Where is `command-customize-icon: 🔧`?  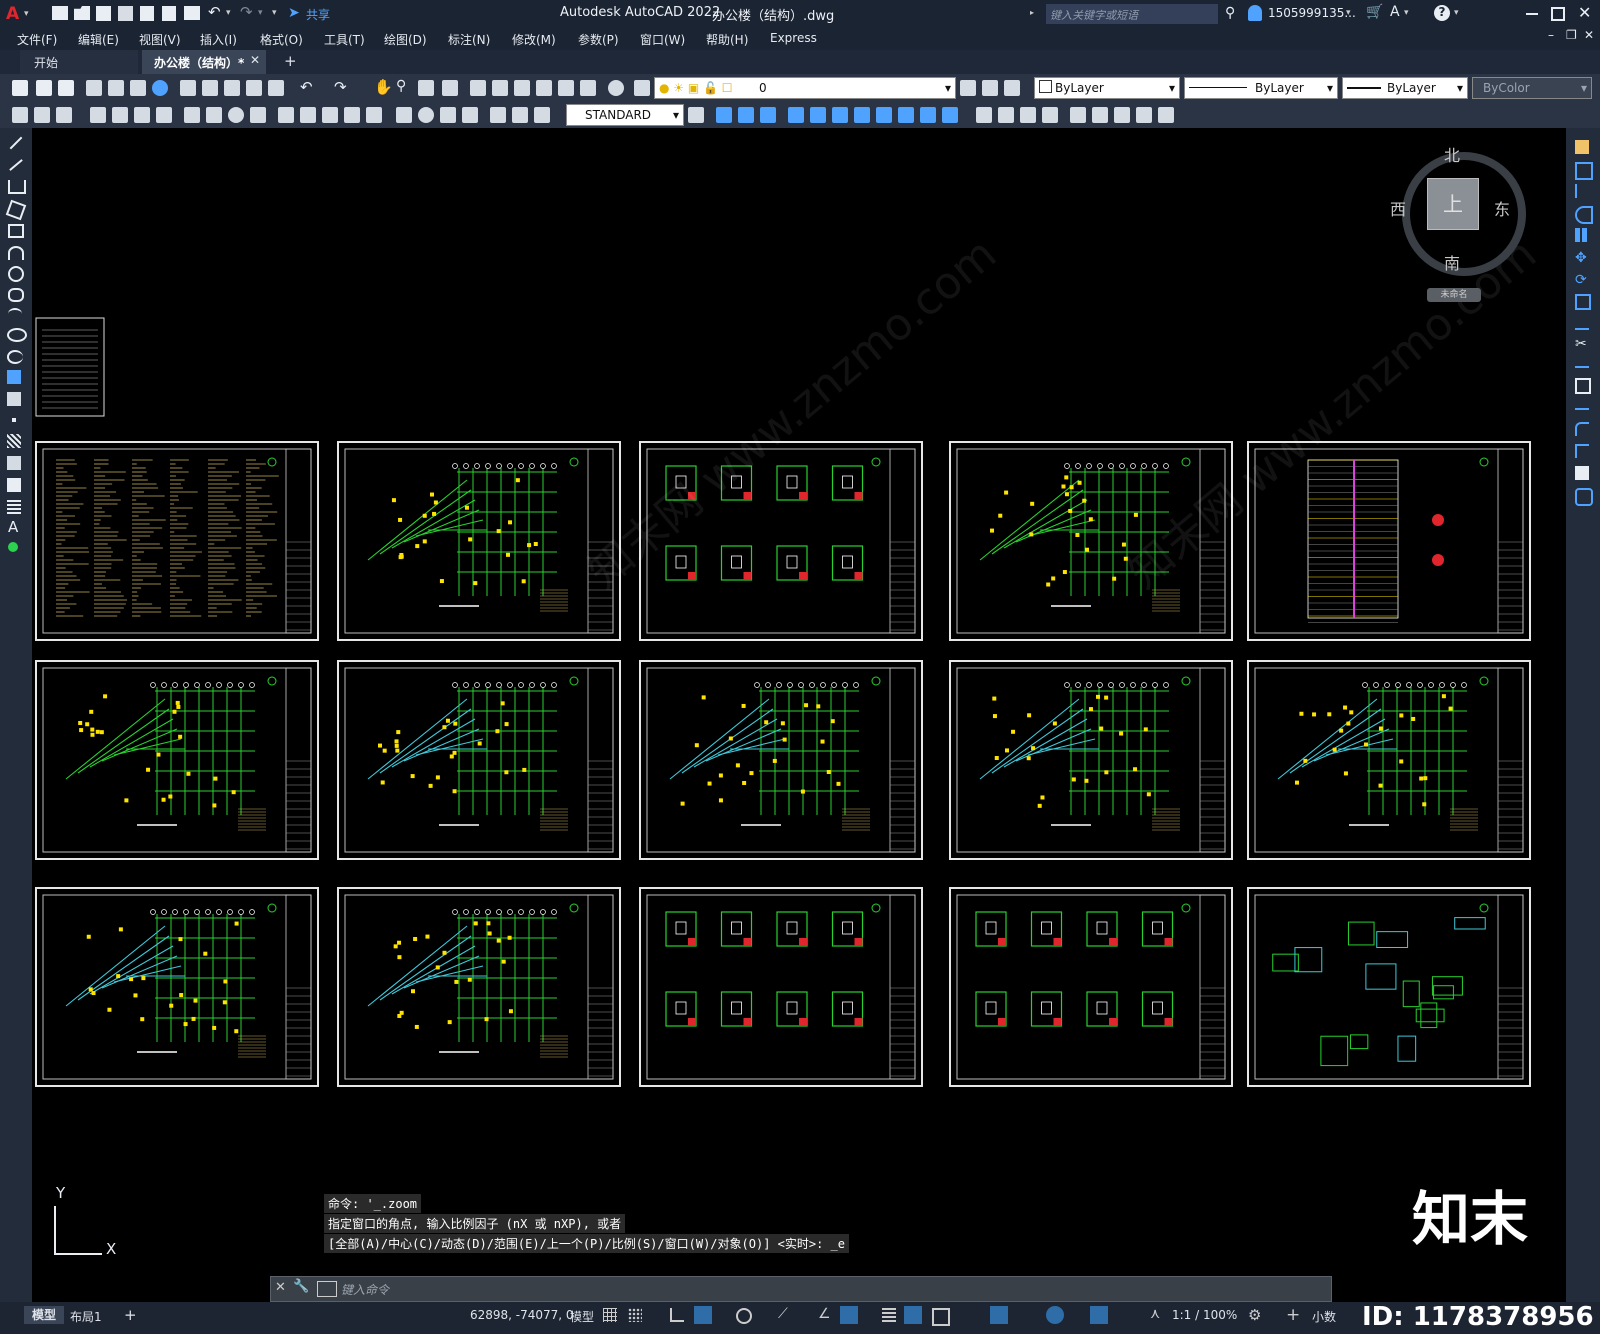
command-customize-icon: 🔧 is located at coordinates (301, 1286).